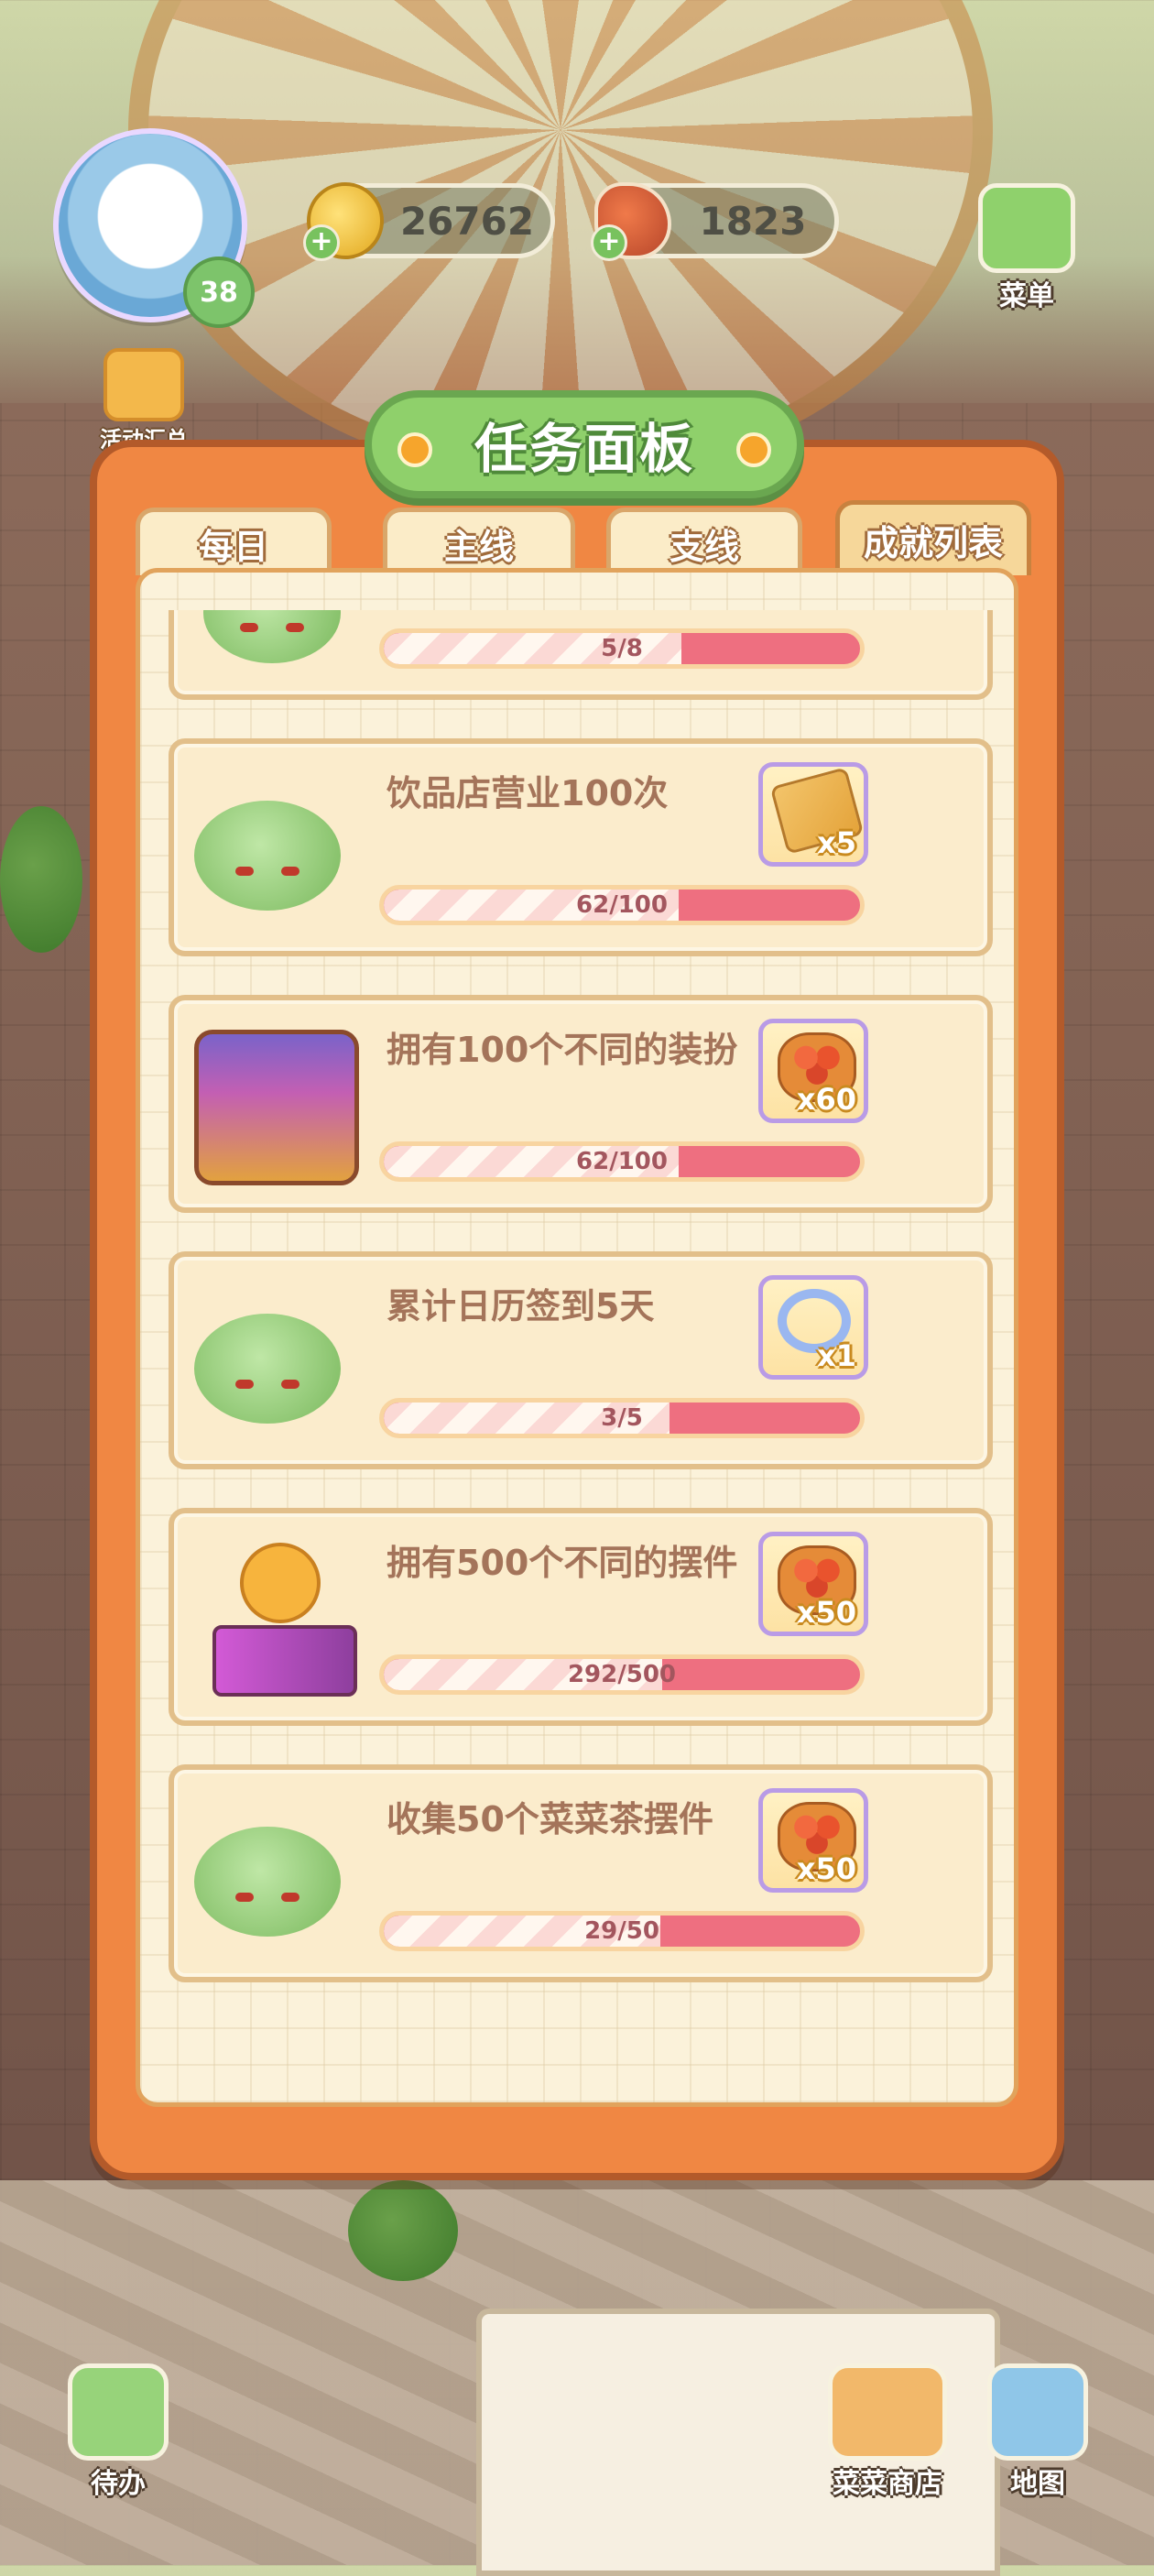 This screenshot has height=2576, width=1154. What do you see at coordinates (219, 292) in the screenshot?
I see `player-level-badge: 38` at bounding box center [219, 292].